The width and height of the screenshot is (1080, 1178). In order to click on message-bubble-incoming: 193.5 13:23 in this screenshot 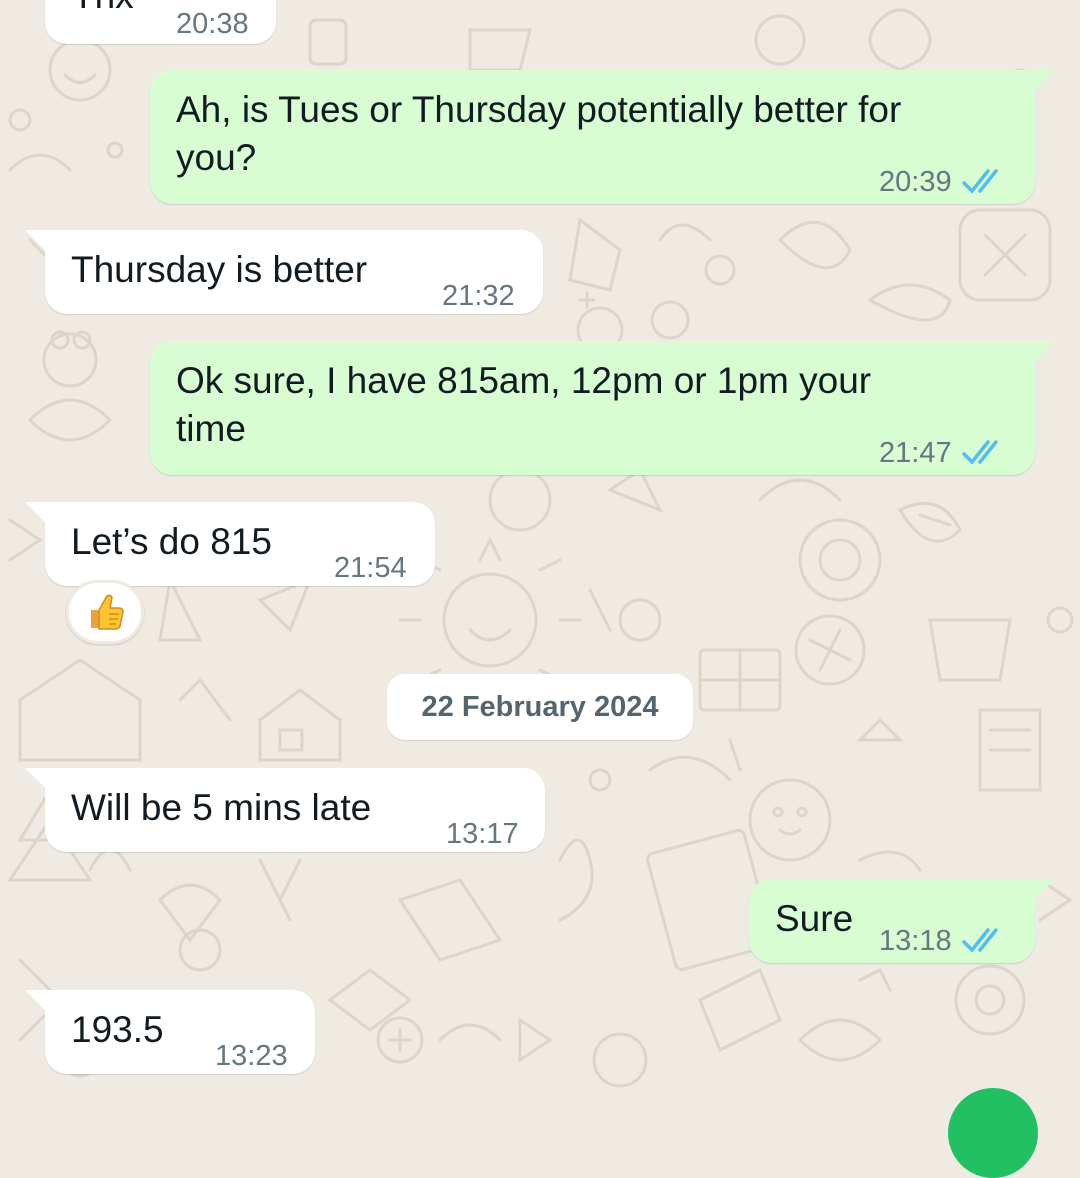, I will do `click(170, 1032)`.